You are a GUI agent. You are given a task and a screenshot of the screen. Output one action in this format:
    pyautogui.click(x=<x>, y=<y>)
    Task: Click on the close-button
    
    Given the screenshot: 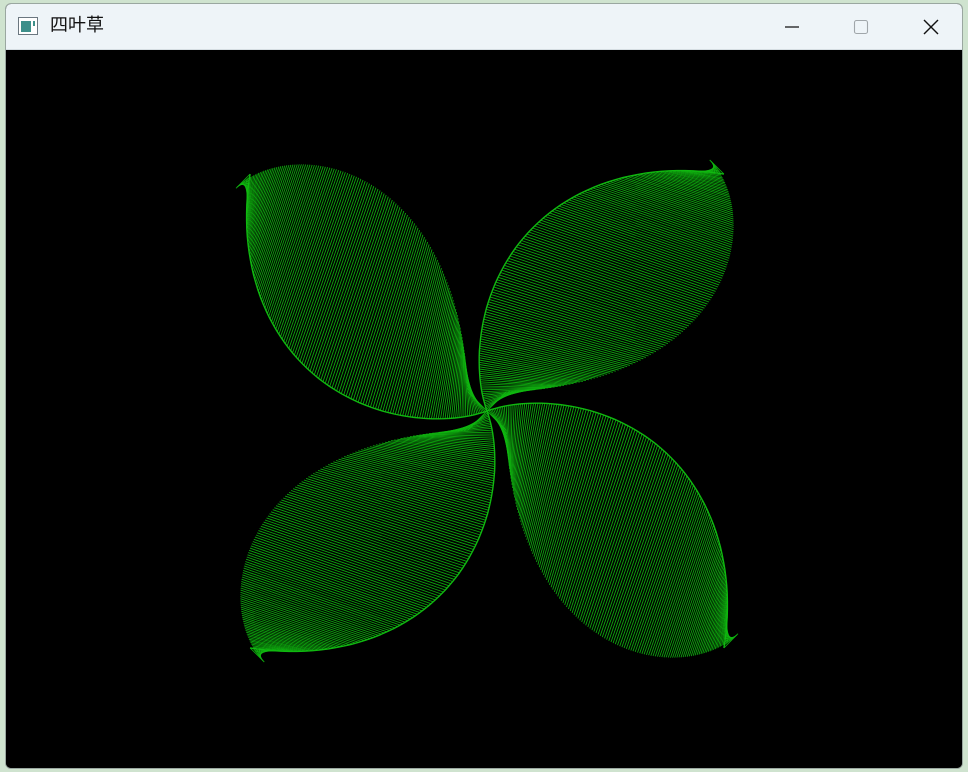 What is the action you would take?
    pyautogui.click(x=931, y=27)
    